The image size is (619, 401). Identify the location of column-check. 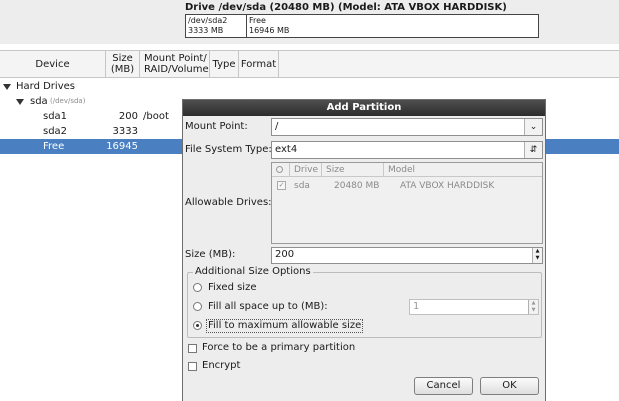
(281, 170).